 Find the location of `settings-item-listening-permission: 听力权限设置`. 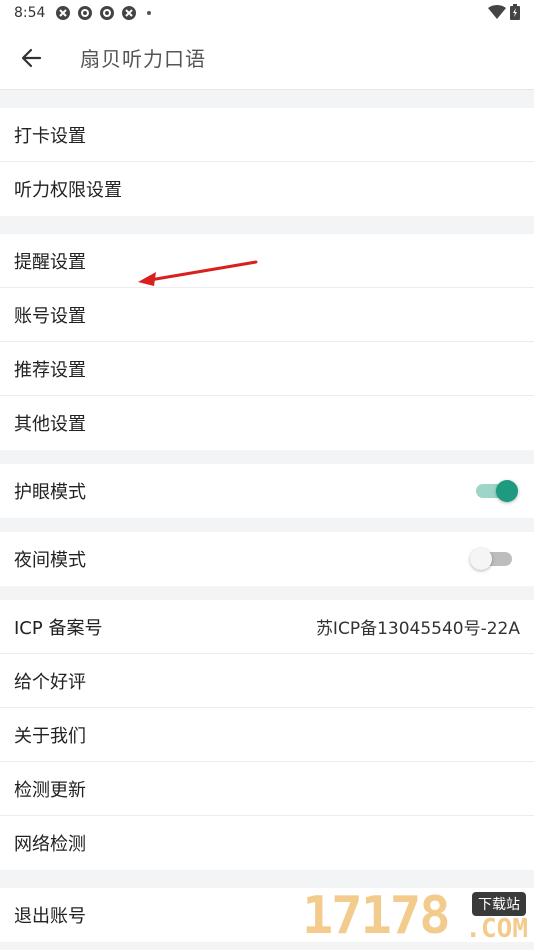

settings-item-listening-permission: 听力权限设置 is located at coordinates (267, 189).